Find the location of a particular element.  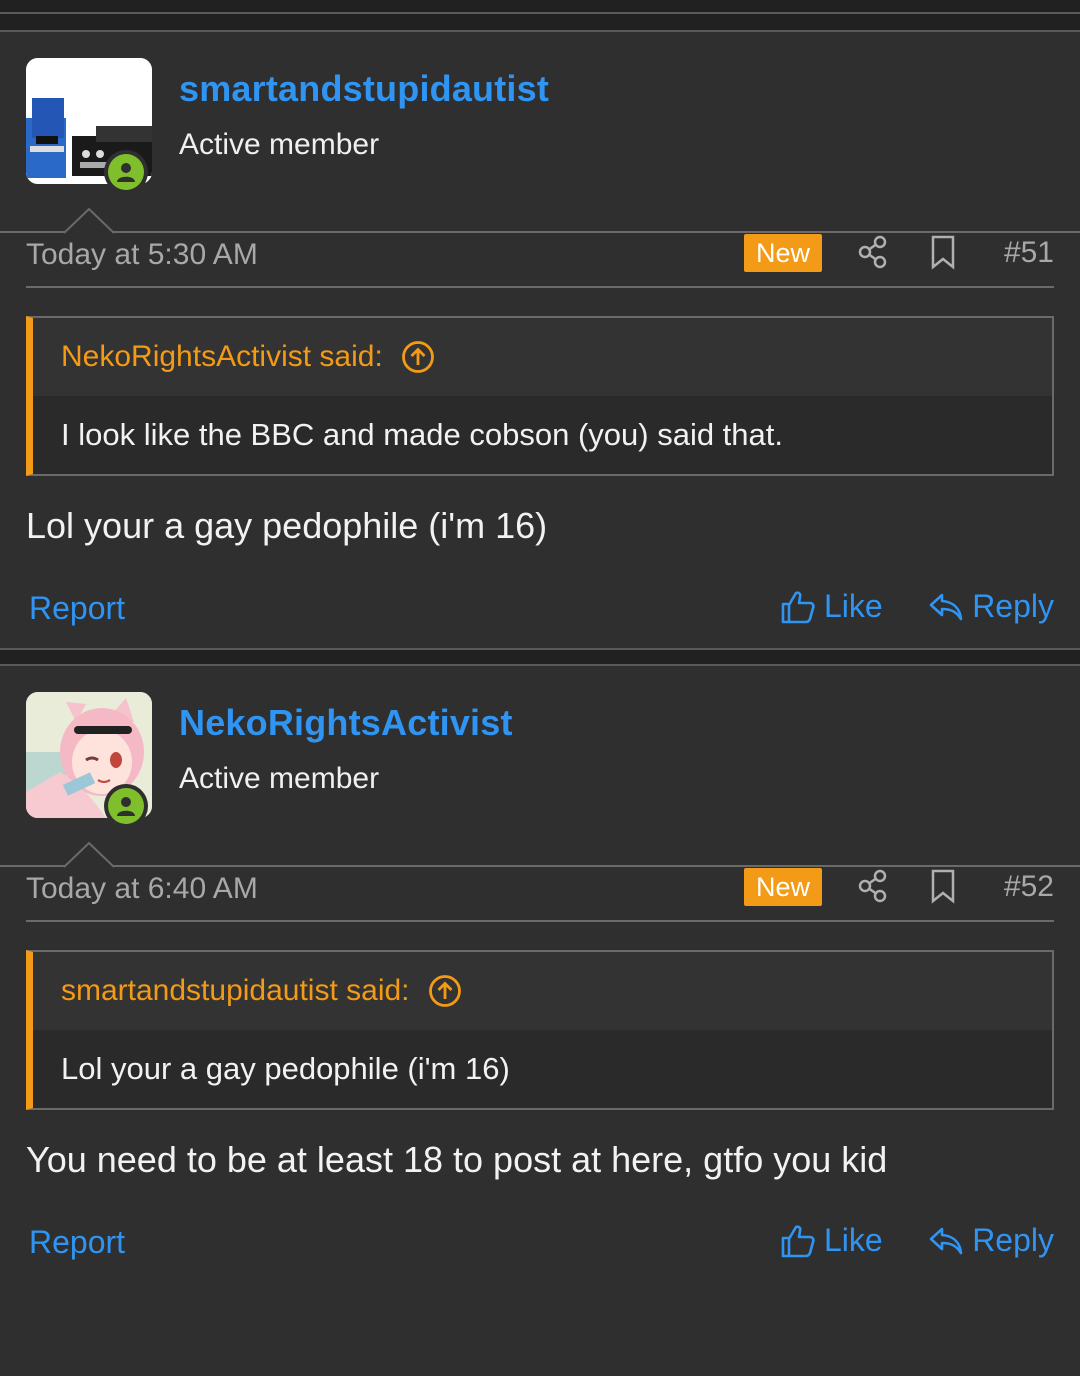

post-meta: Today at 6:40 AM New #52 is located at coordinates (540, 880).